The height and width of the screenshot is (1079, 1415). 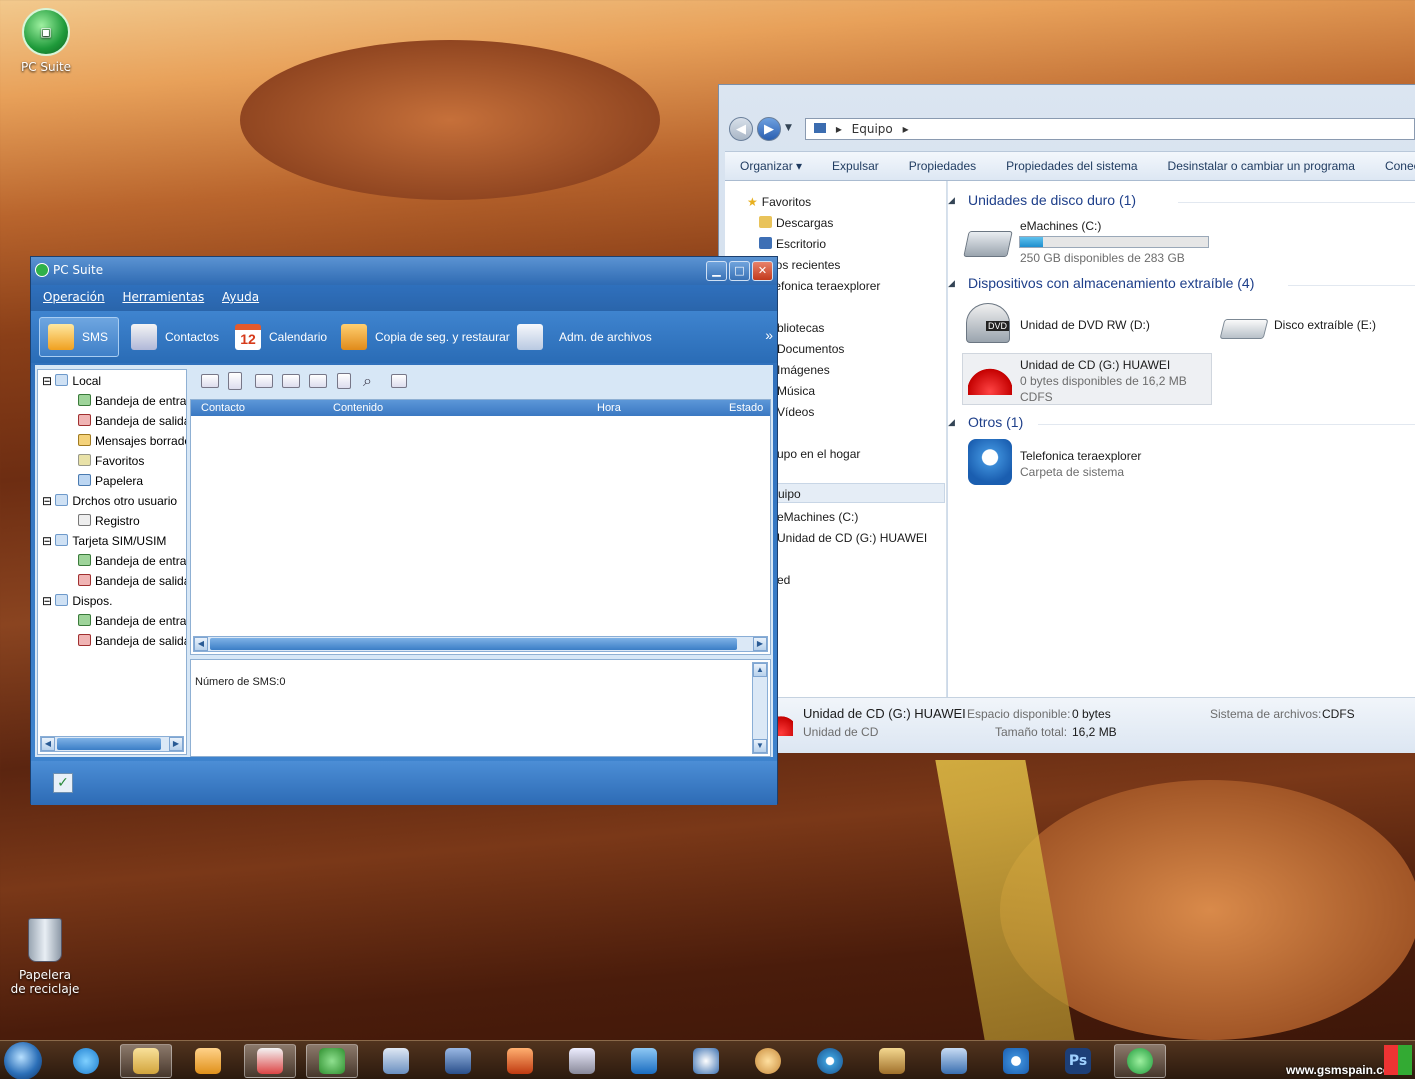 I want to click on nav-red: ed, so click(x=783, y=580).